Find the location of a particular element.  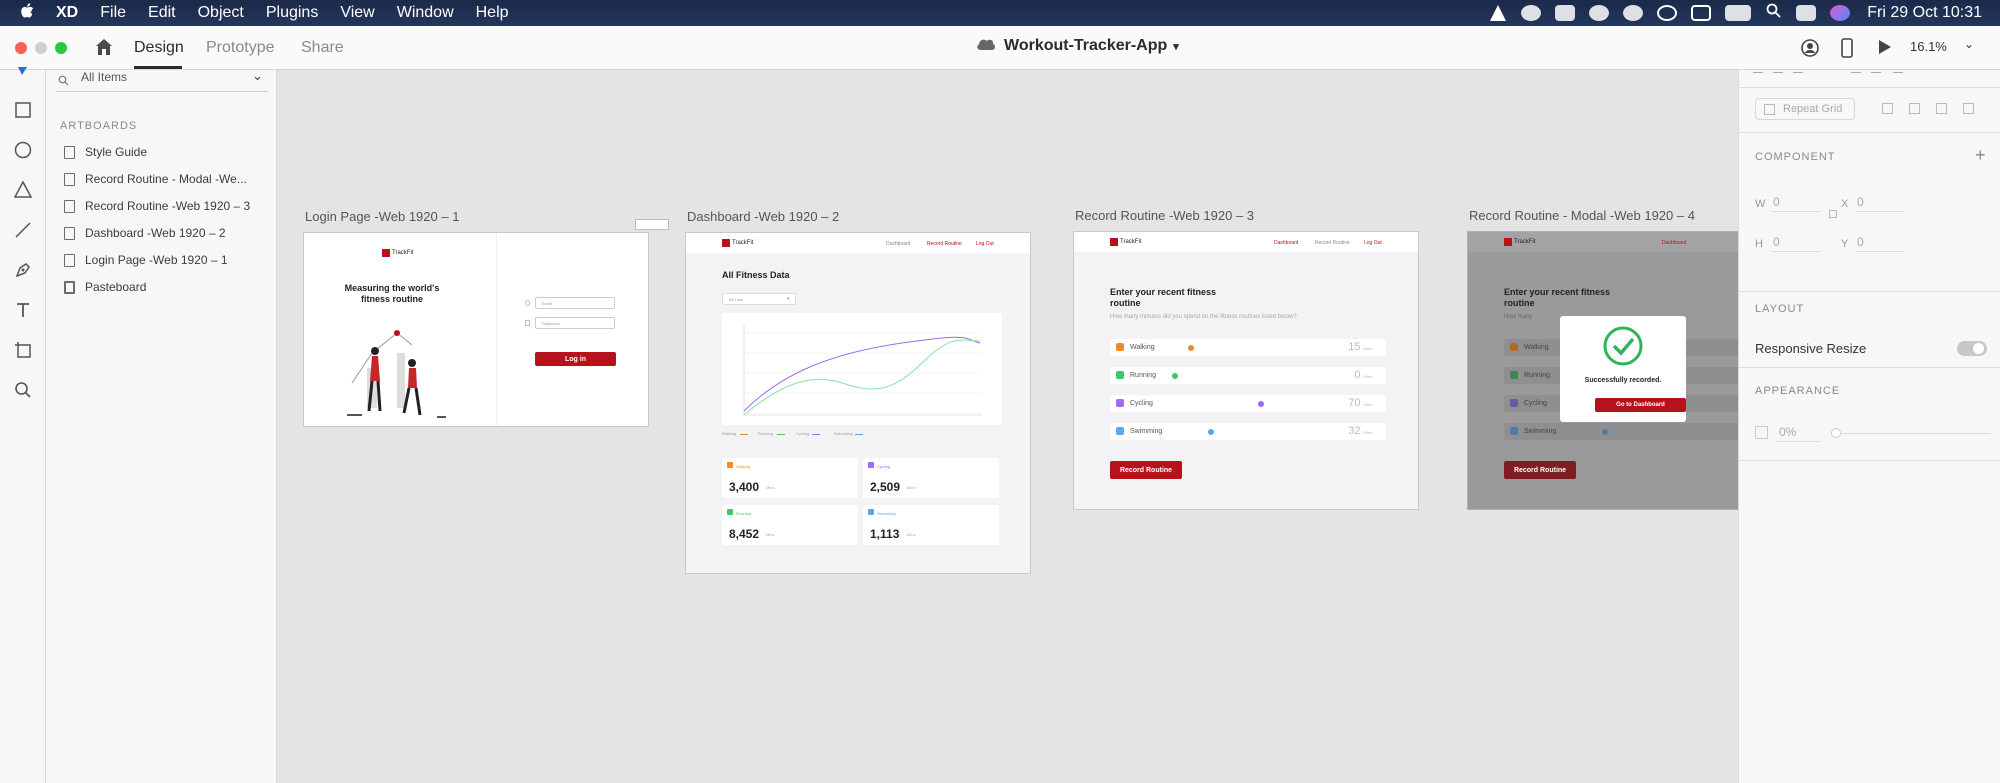

polygon-tool-icon is located at coordinates (23, 190).